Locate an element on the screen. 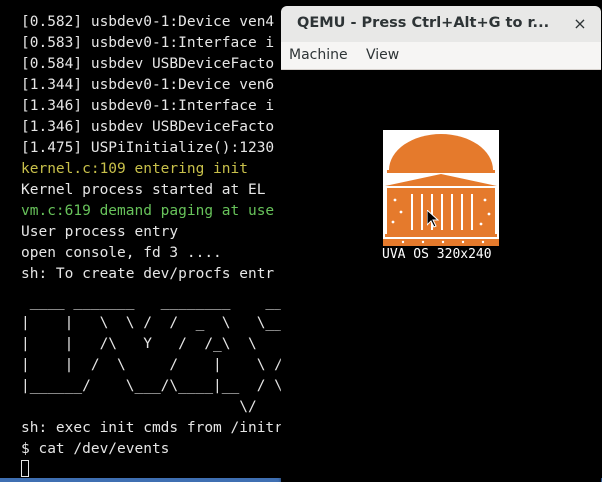 This screenshot has width=602, height=482. menu-machine: Machine is located at coordinates (318, 55).